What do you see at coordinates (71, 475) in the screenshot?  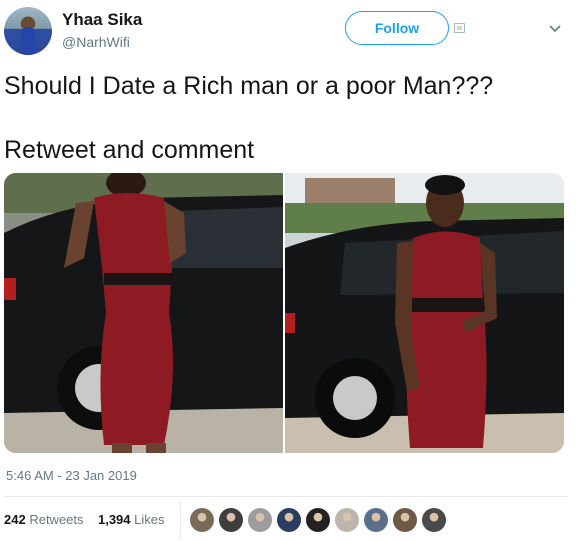 I see `tweet-timestamp: 5:46 AM - 23 Jan 2019` at bounding box center [71, 475].